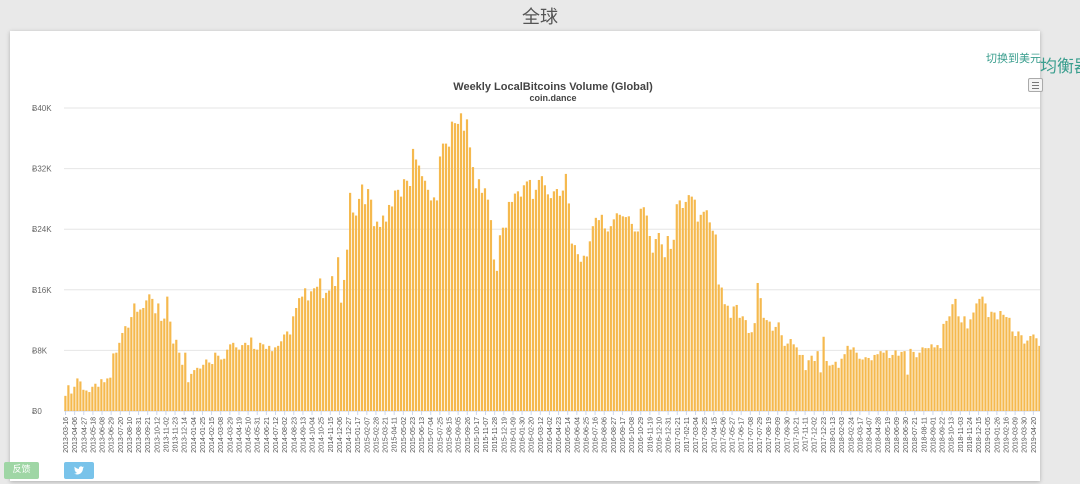  Describe the element at coordinates (623, 435) in the screenshot. I see `x-tick-label: 2016-09-17` at that location.